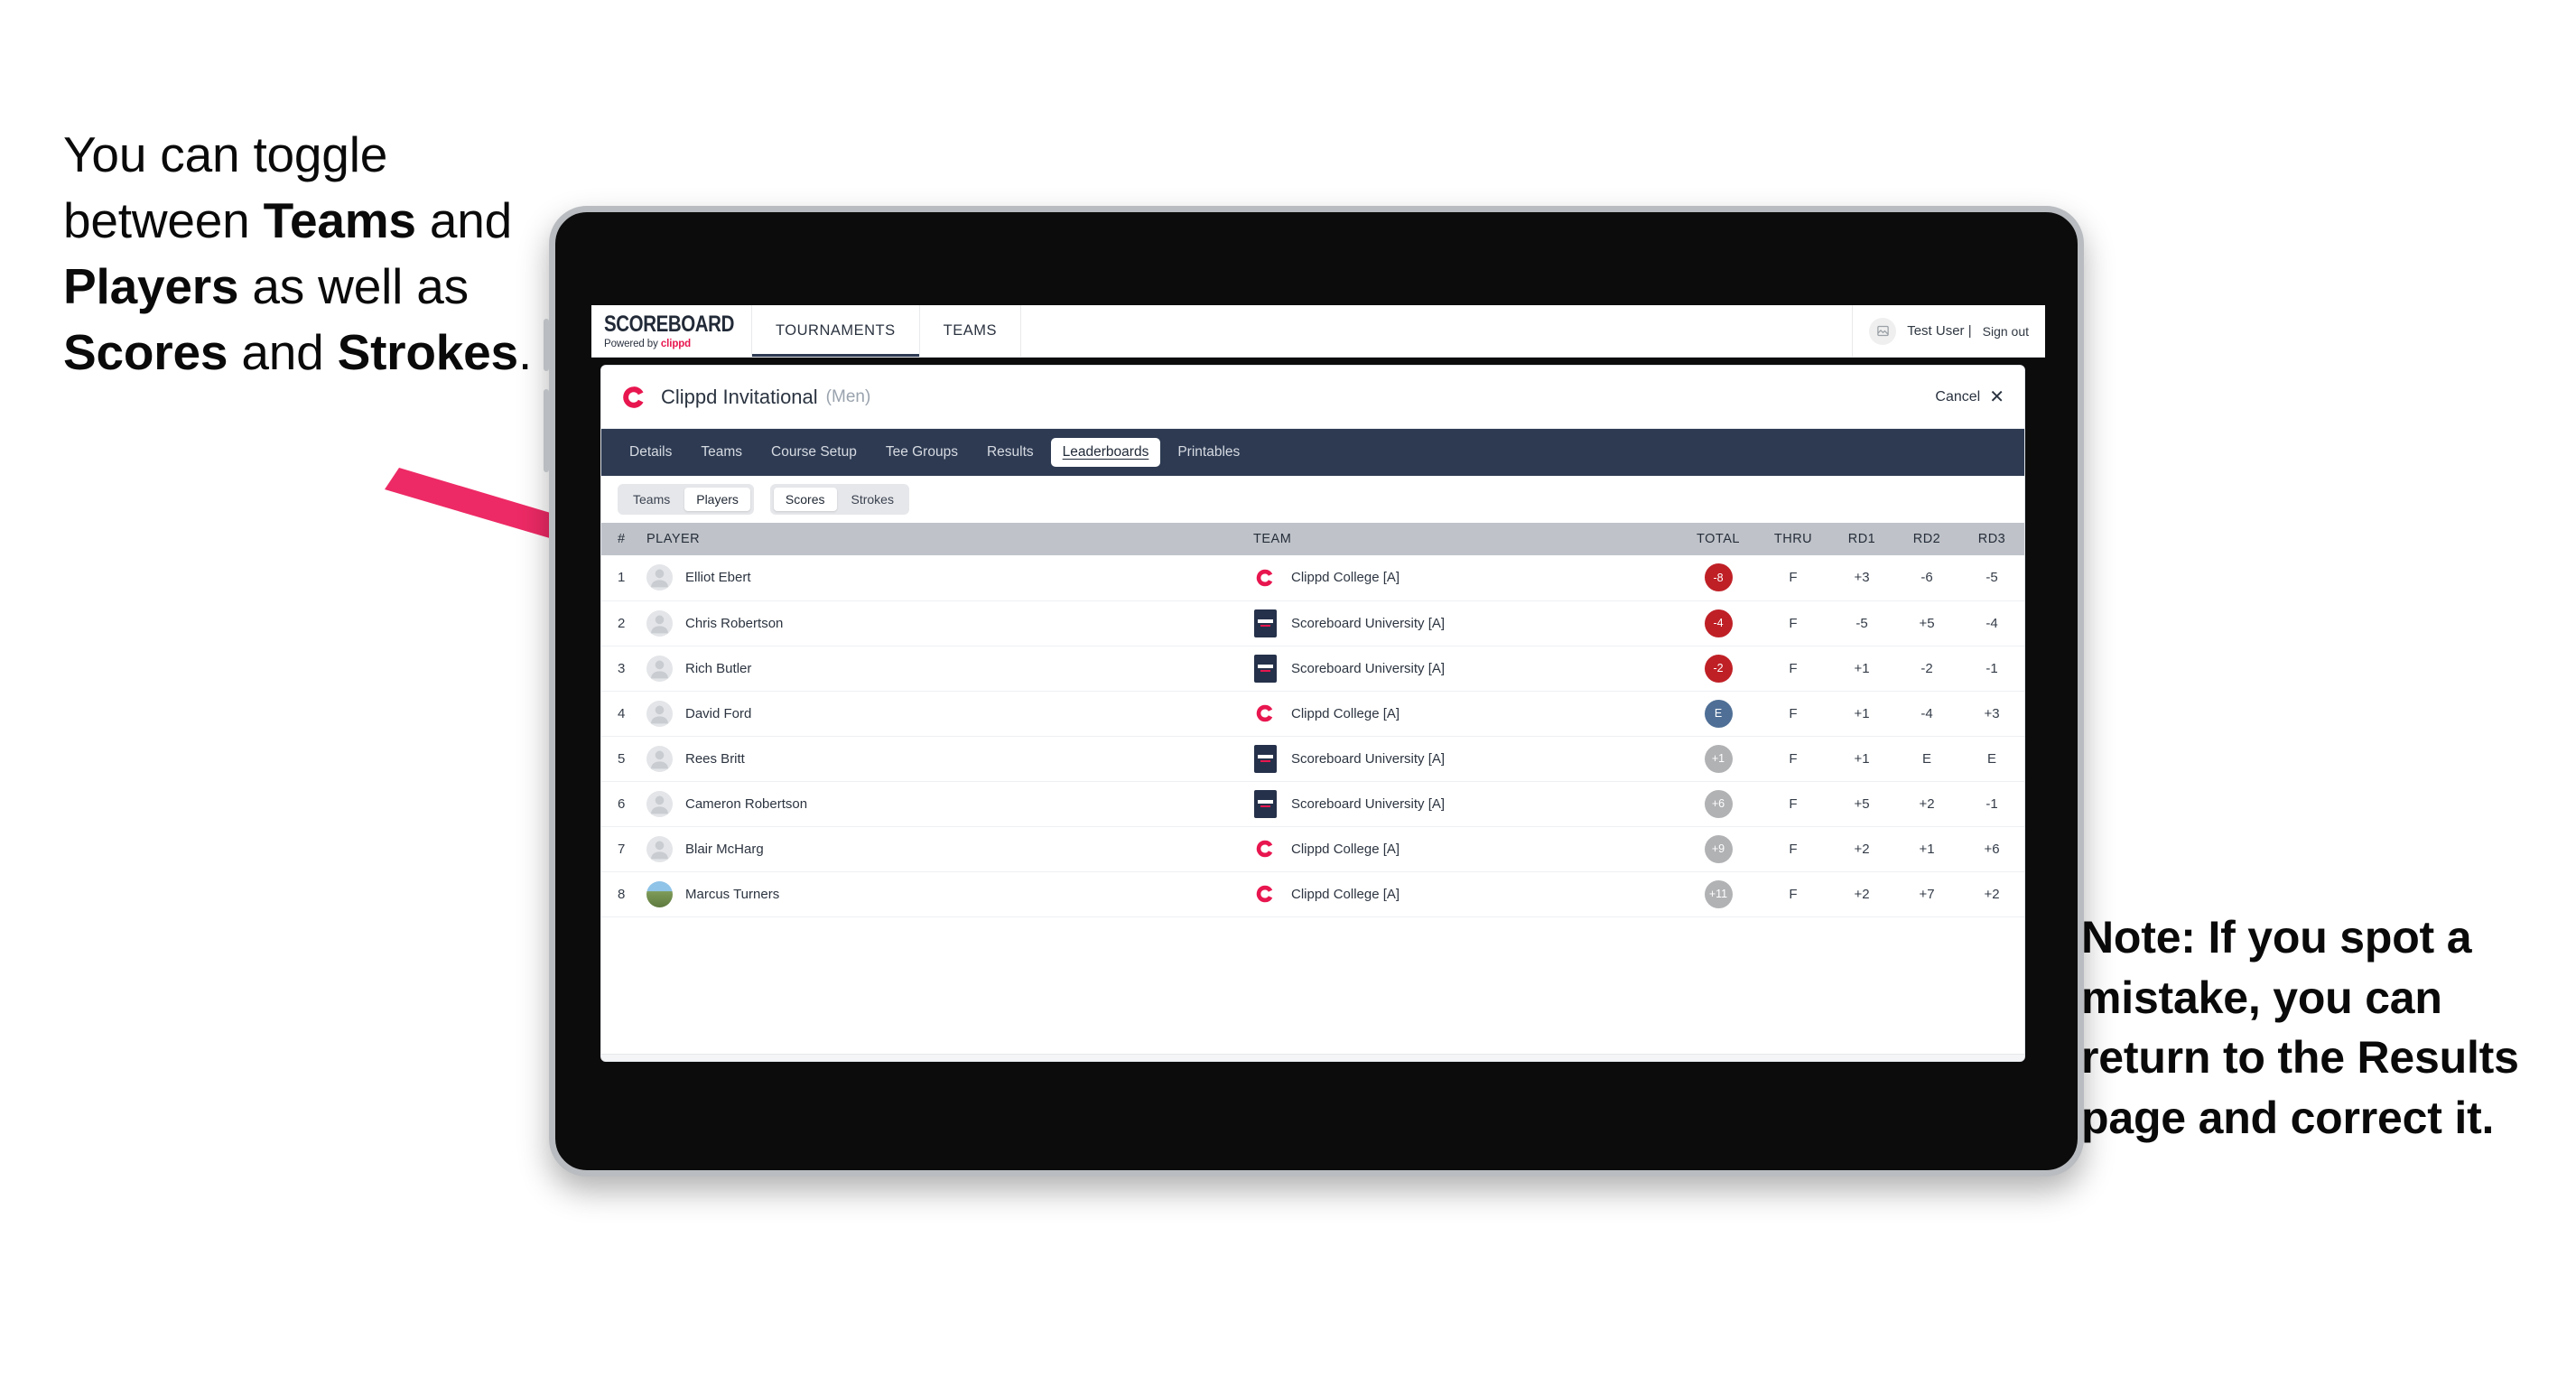 Image resolution: width=2576 pixels, height=1386 pixels. I want to click on col-rd1: RD1, so click(1861, 539).